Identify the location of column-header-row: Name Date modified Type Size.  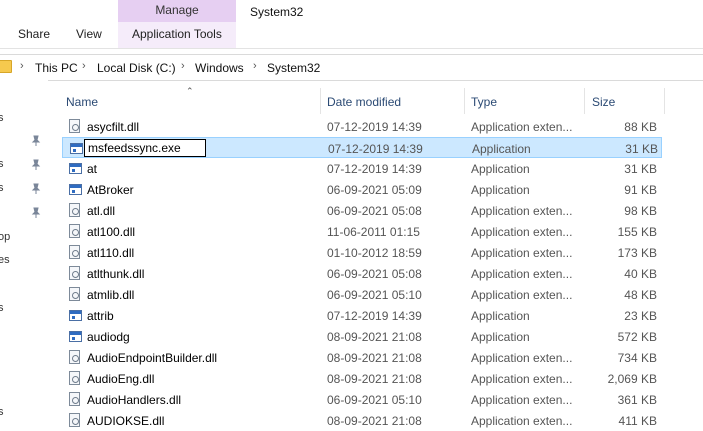
(363, 101).